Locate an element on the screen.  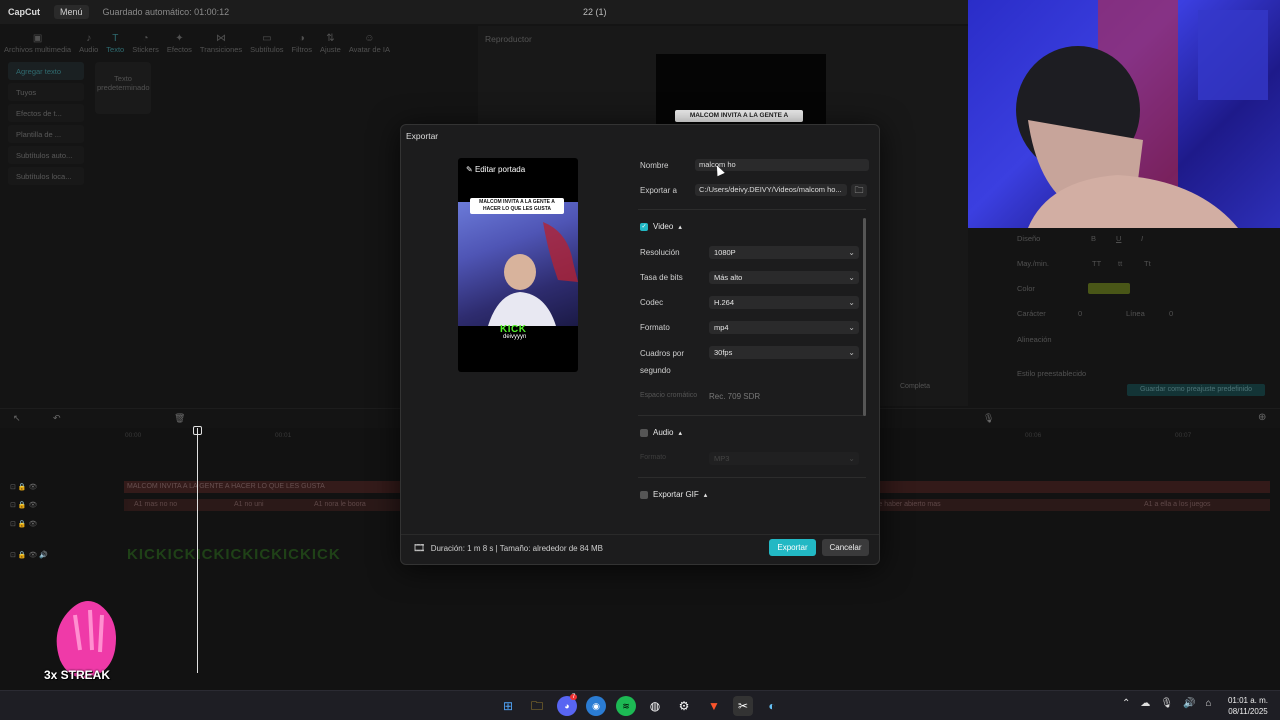
undo-icon: ↶ is located at coordinates (57, 418).